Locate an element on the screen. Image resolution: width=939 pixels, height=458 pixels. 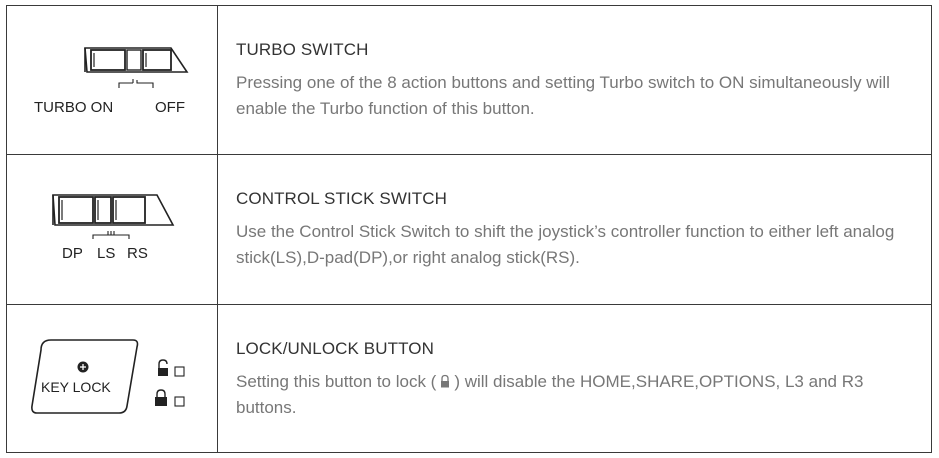
dp-label: DP is located at coordinates (72, 253).